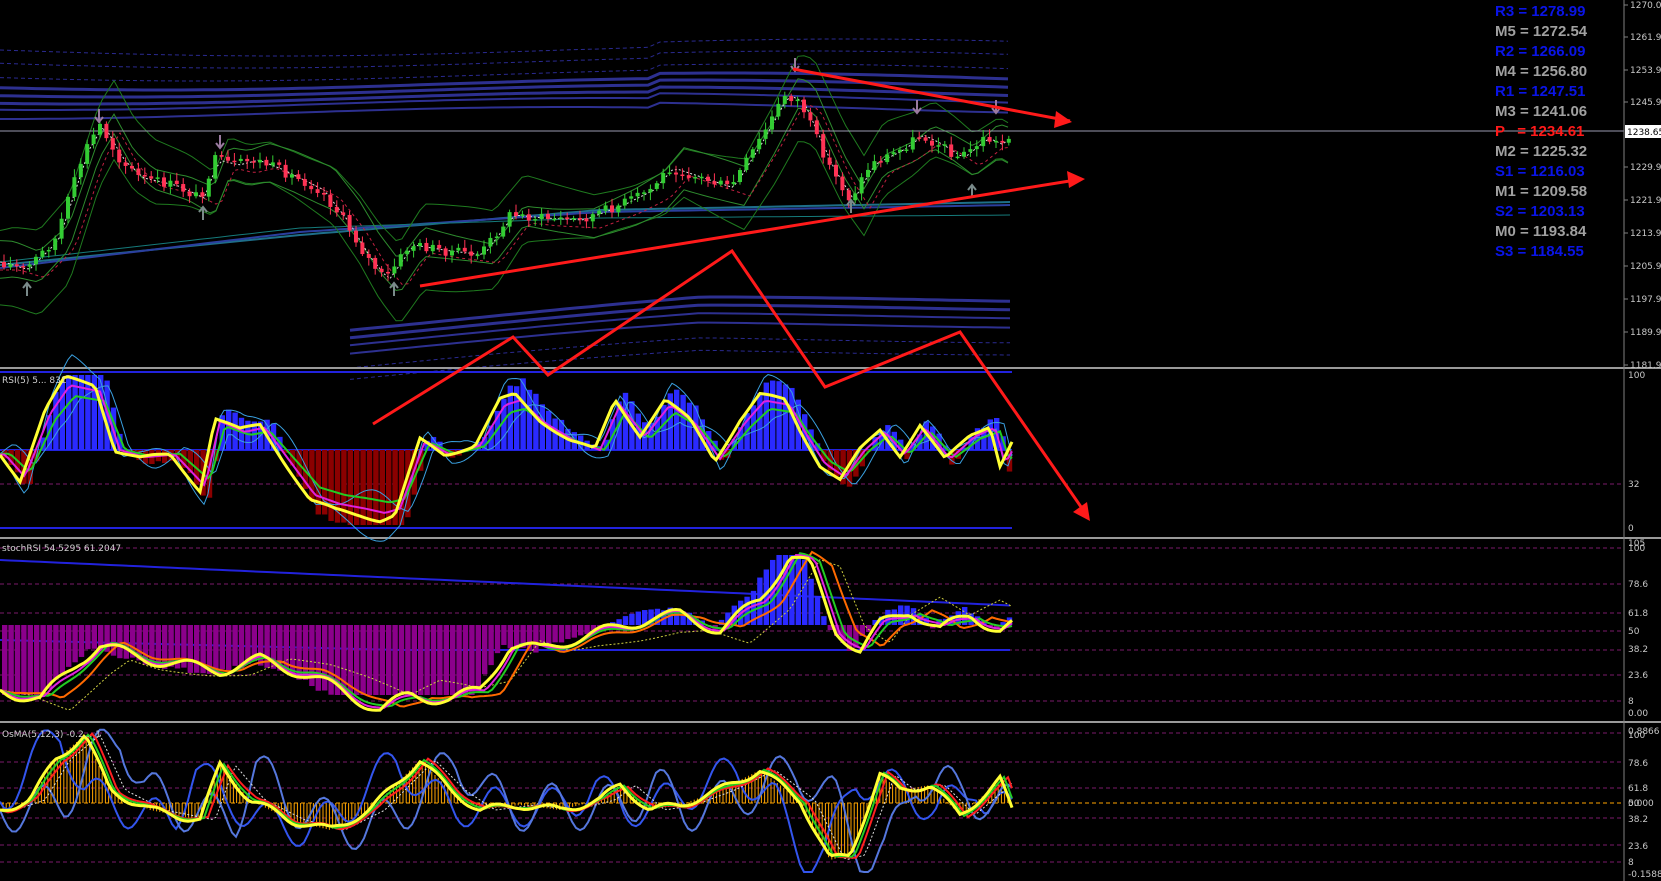 This screenshot has width=1661, height=881. I want to click on osma-tick-label: 78.6, so click(1638, 764).